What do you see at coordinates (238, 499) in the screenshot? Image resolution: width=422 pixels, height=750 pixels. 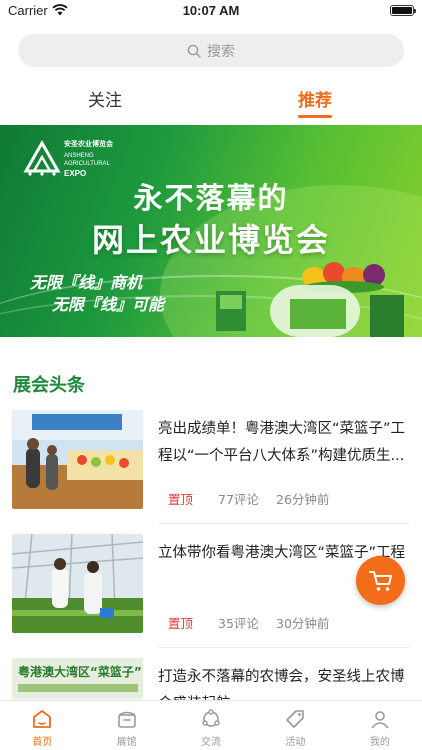 I see `comment-count: 77评论` at bounding box center [238, 499].